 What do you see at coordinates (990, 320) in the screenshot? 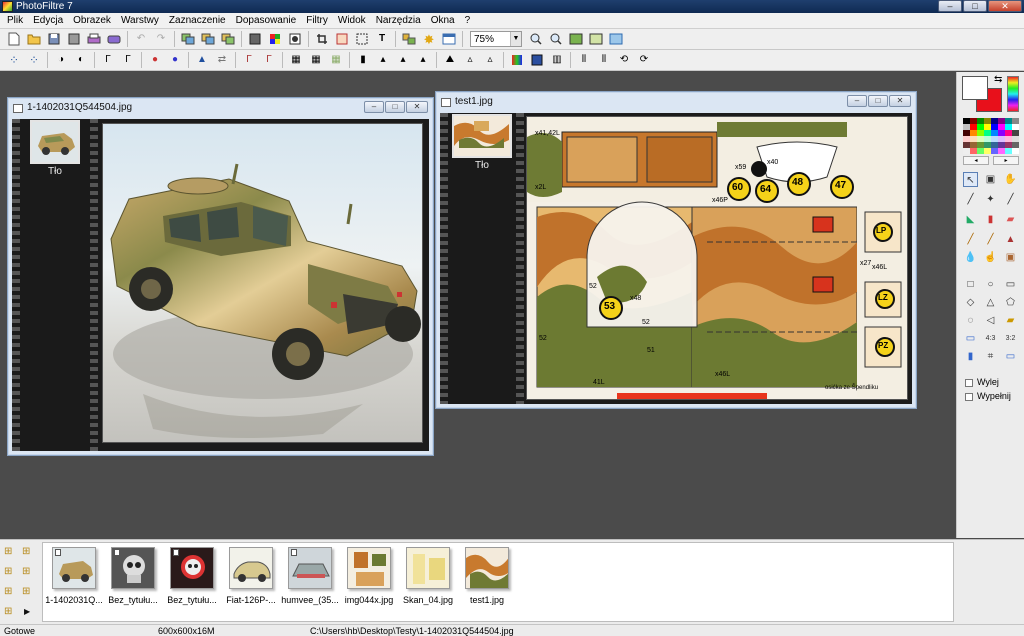
I see `polygon-lasso-icon: ◁` at bounding box center [990, 320].